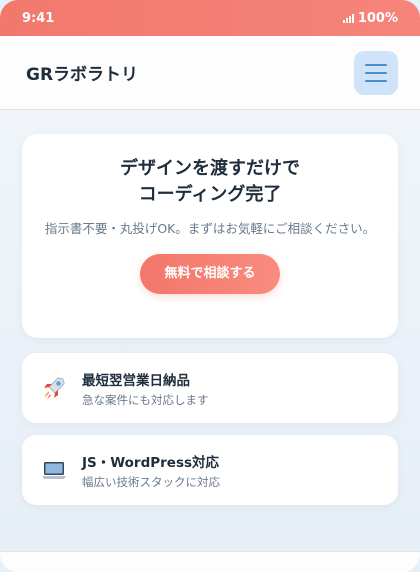 This screenshot has height=572, width=420. What do you see at coordinates (377, 18) in the screenshot?
I see `battery-level: 100%` at bounding box center [377, 18].